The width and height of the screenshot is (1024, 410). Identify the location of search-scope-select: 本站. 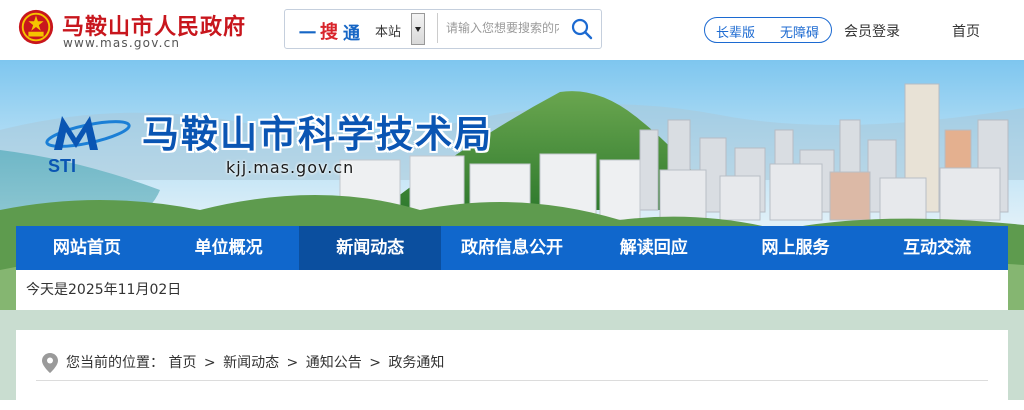
(388, 30).